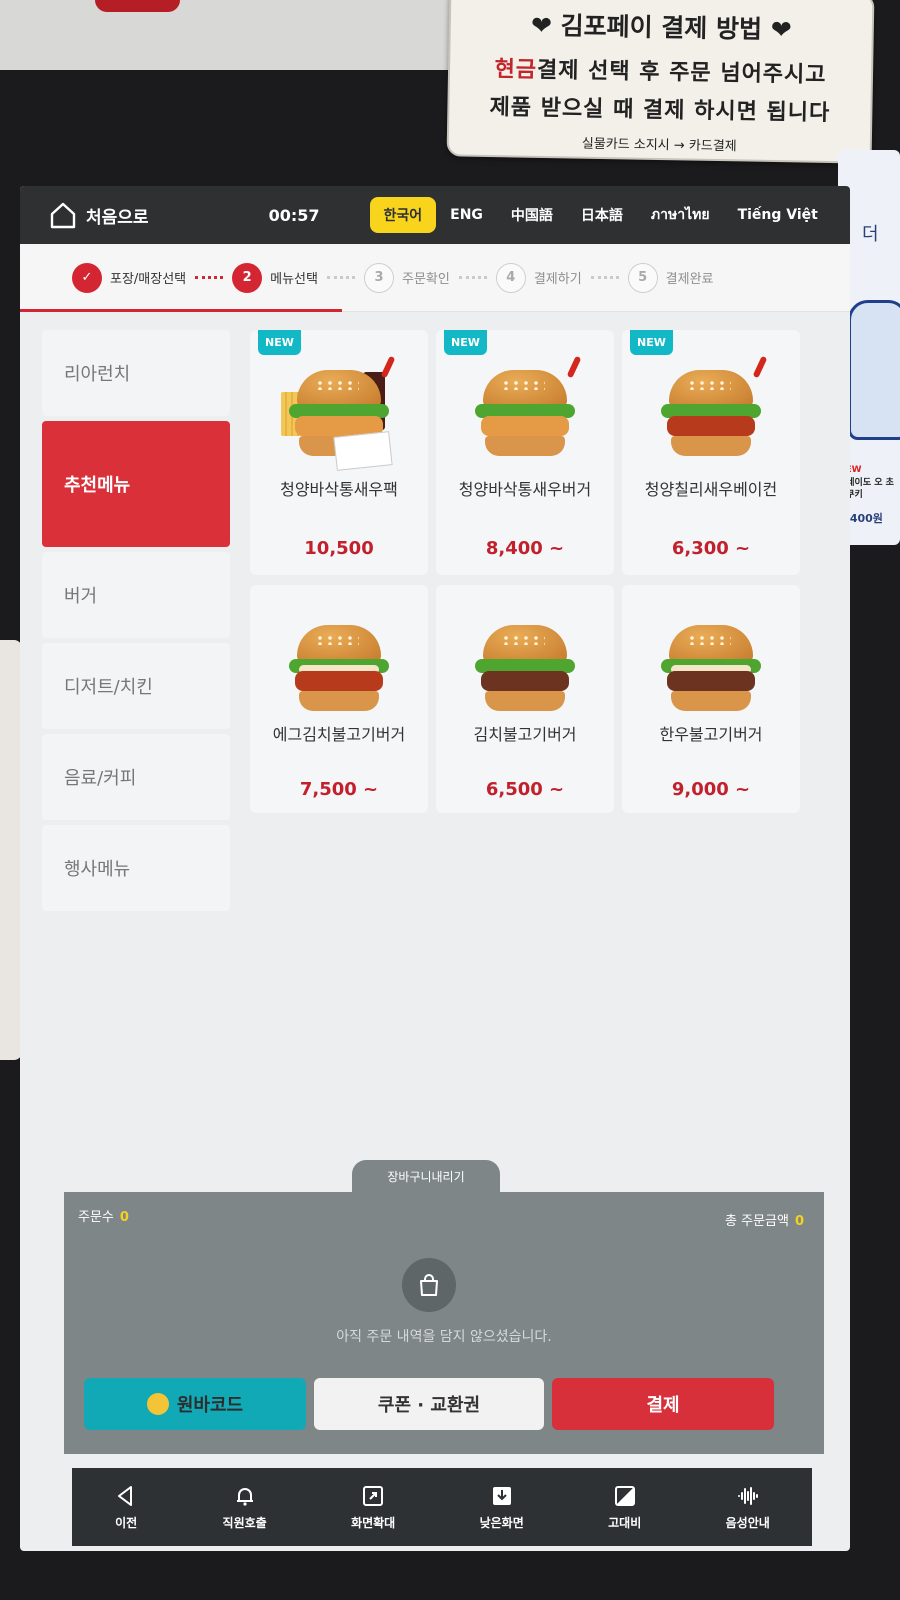 Image resolution: width=900 pixels, height=1600 pixels. I want to click on burger-set-image, so click(339, 411).